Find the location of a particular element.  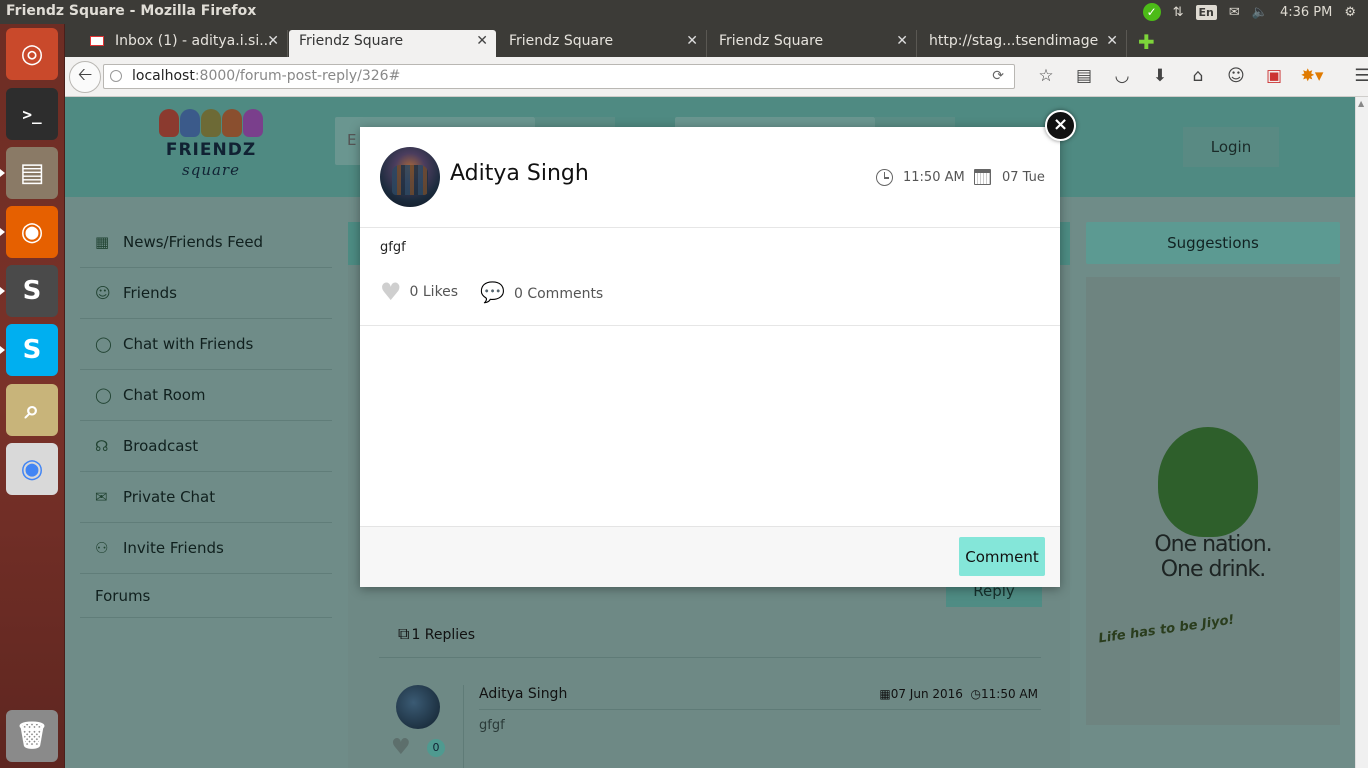

likes-count: 0 Likes is located at coordinates (434, 292).